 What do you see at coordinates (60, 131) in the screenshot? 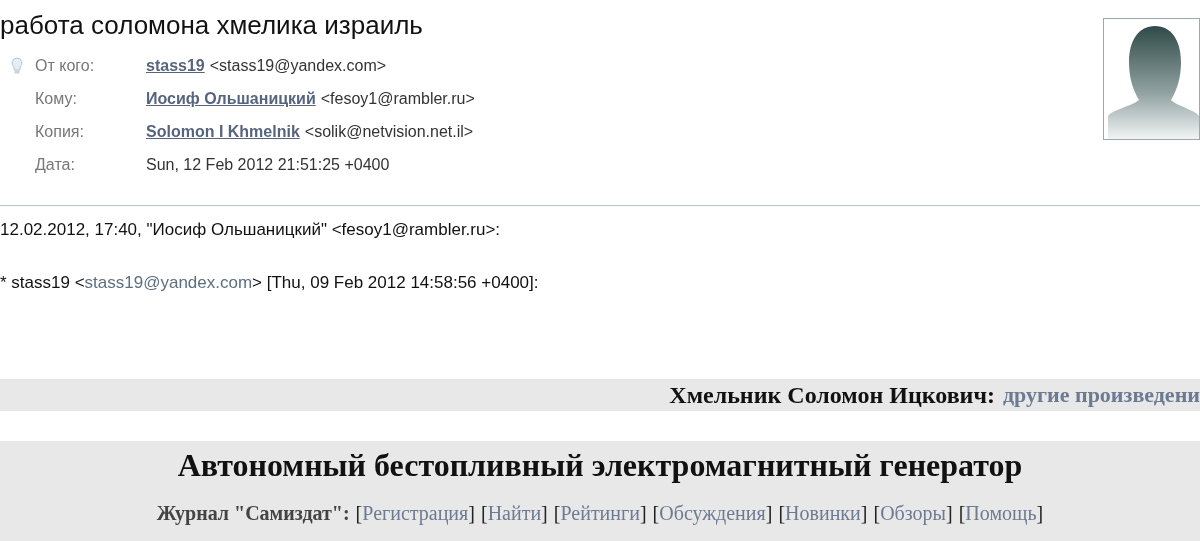
I see `header-label: Копия:` at bounding box center [60, 131].